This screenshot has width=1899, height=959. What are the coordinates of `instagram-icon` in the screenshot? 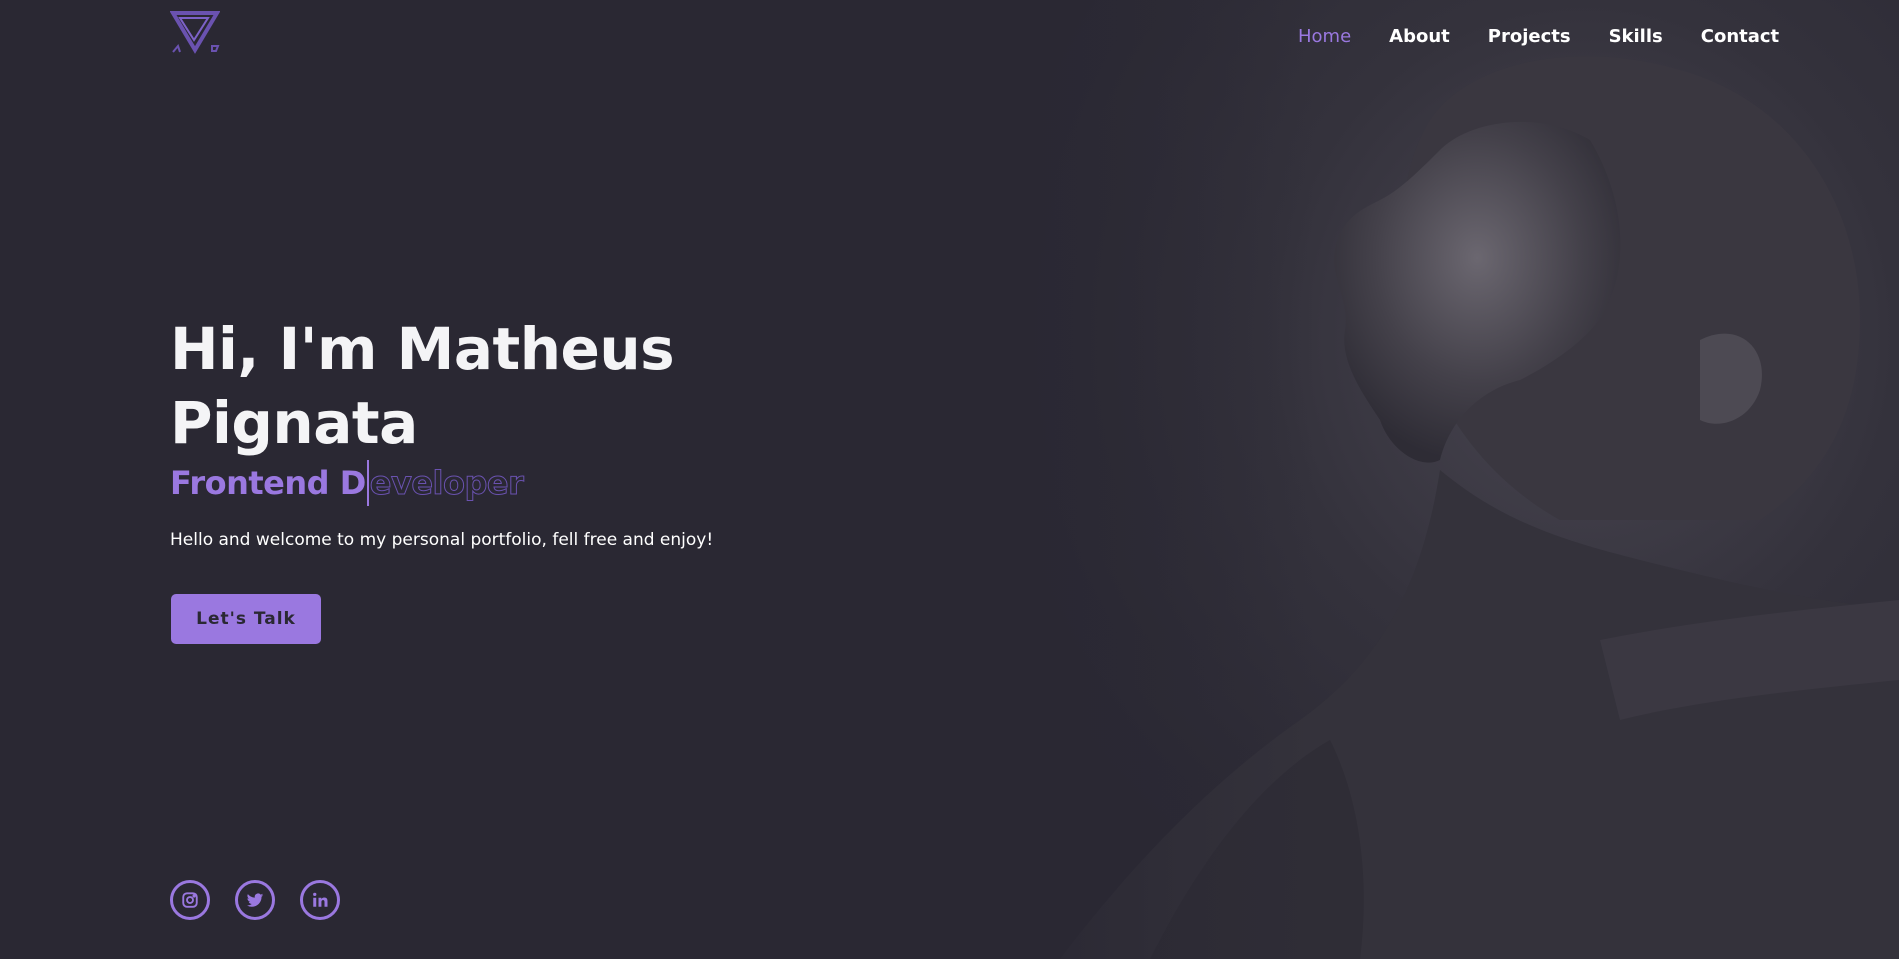 It's located at (190, 900).